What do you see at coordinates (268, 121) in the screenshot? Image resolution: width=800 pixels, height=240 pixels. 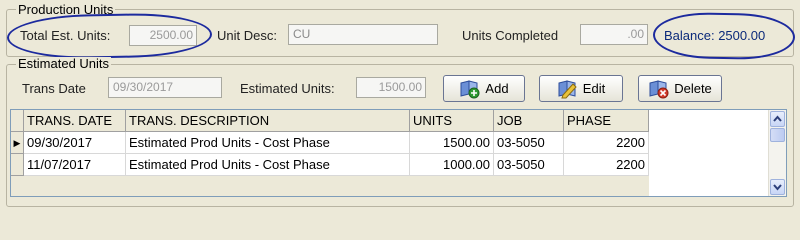 I see `col-header-trans-description: TRANS. DESCRIPTION` at bounding box center [268, 121].